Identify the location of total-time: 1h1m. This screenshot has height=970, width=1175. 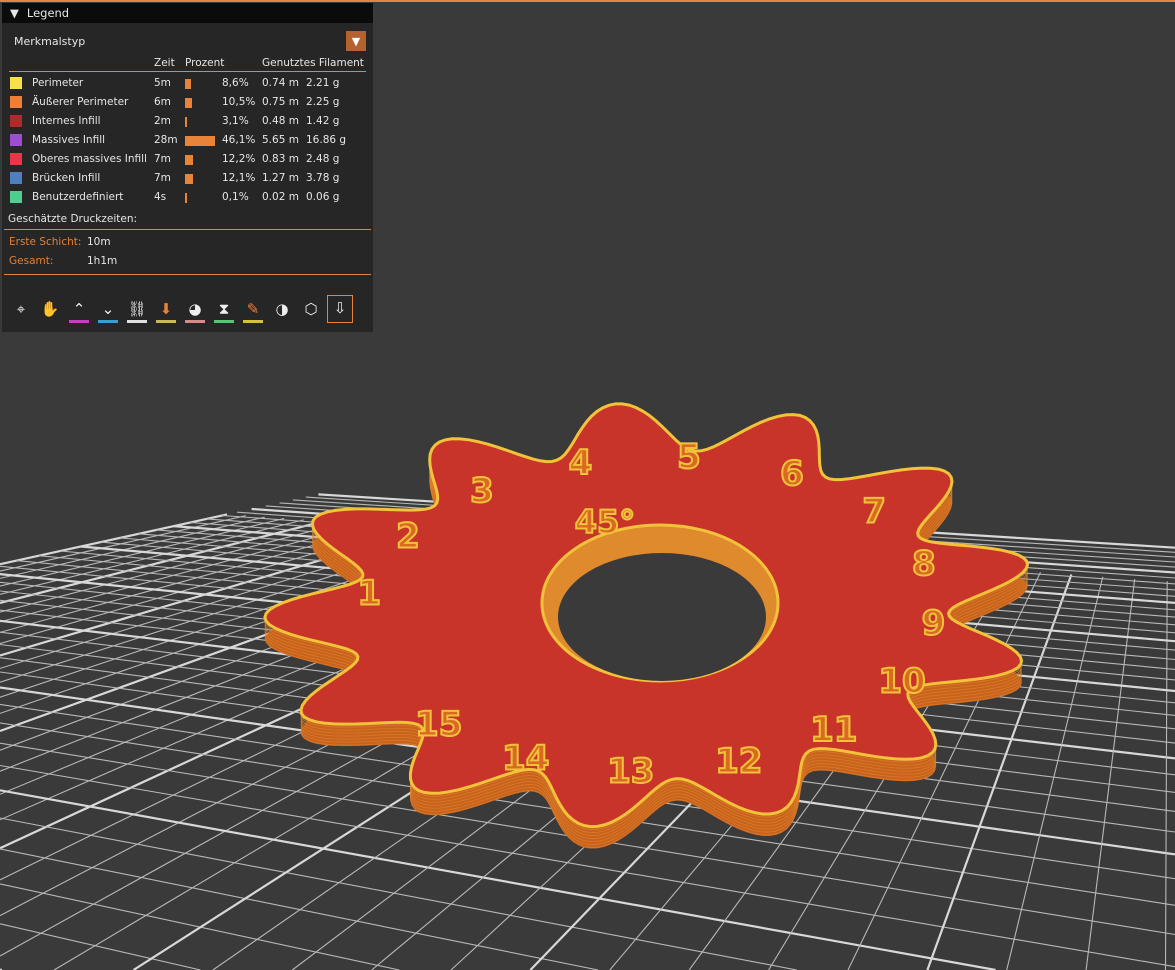
(102, 261).